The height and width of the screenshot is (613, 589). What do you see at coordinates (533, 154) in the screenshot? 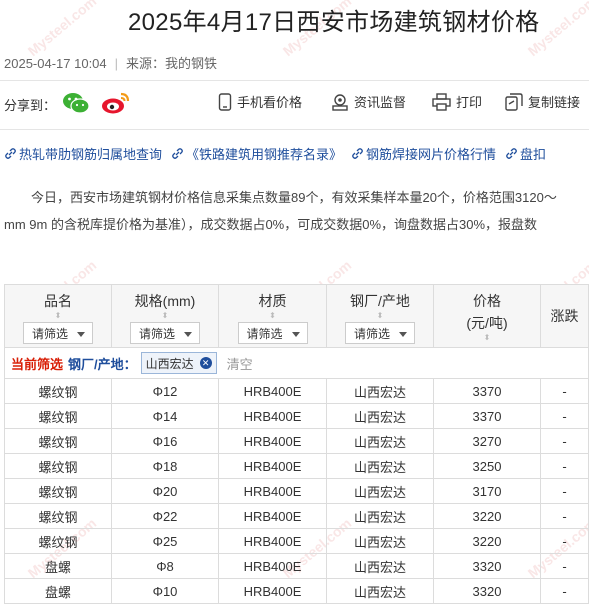
I see `related-link-label: 盘扣` at bounding box center [533, 154].